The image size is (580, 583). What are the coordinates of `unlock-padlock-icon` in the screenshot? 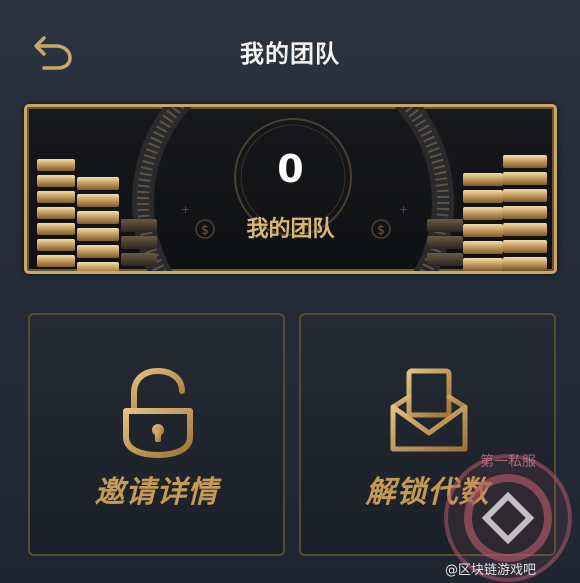 It's located at (158, 412).